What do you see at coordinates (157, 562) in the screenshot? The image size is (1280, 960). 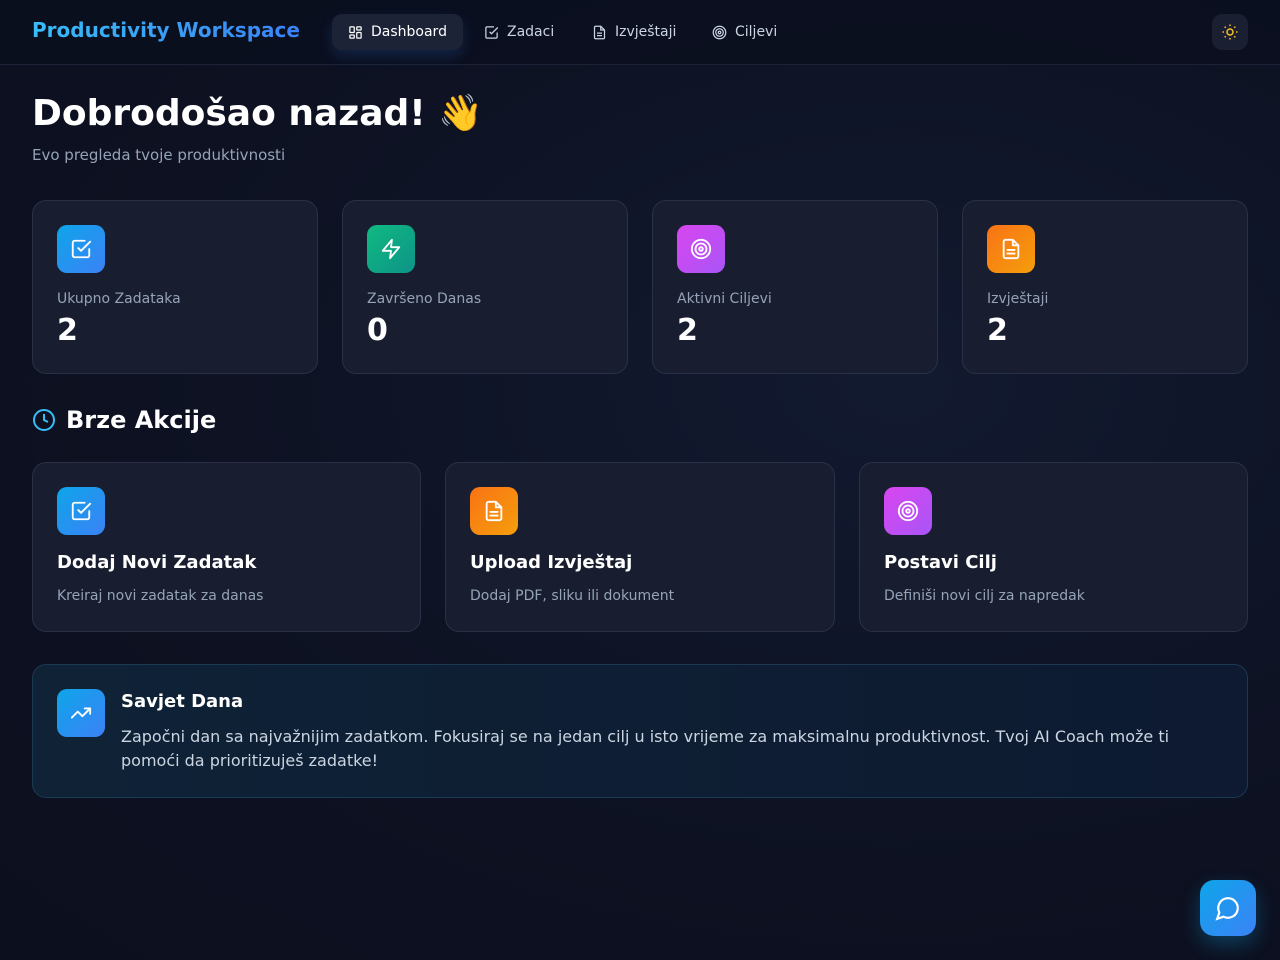 I see `action-title: Dodaj Novi Zadatak` at bounding box center [157, 562].